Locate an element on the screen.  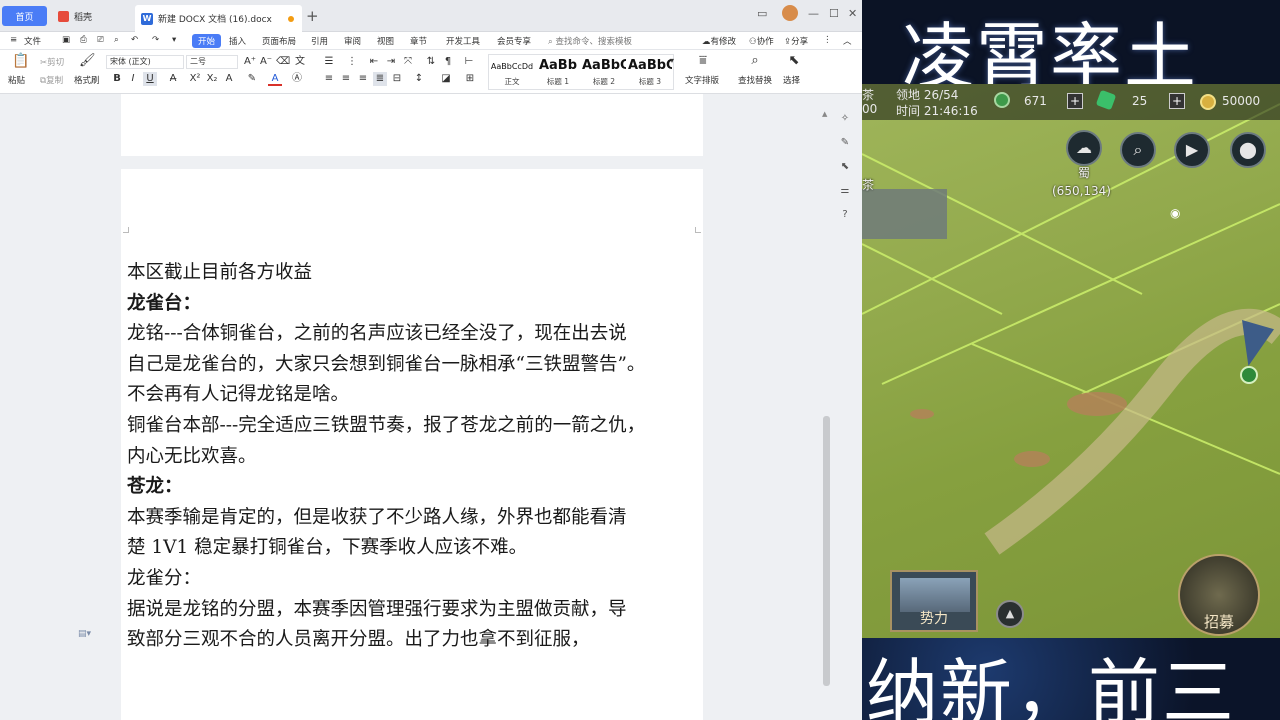
has-changes-button: ☁有修改 is located at coordinates (719, 41).